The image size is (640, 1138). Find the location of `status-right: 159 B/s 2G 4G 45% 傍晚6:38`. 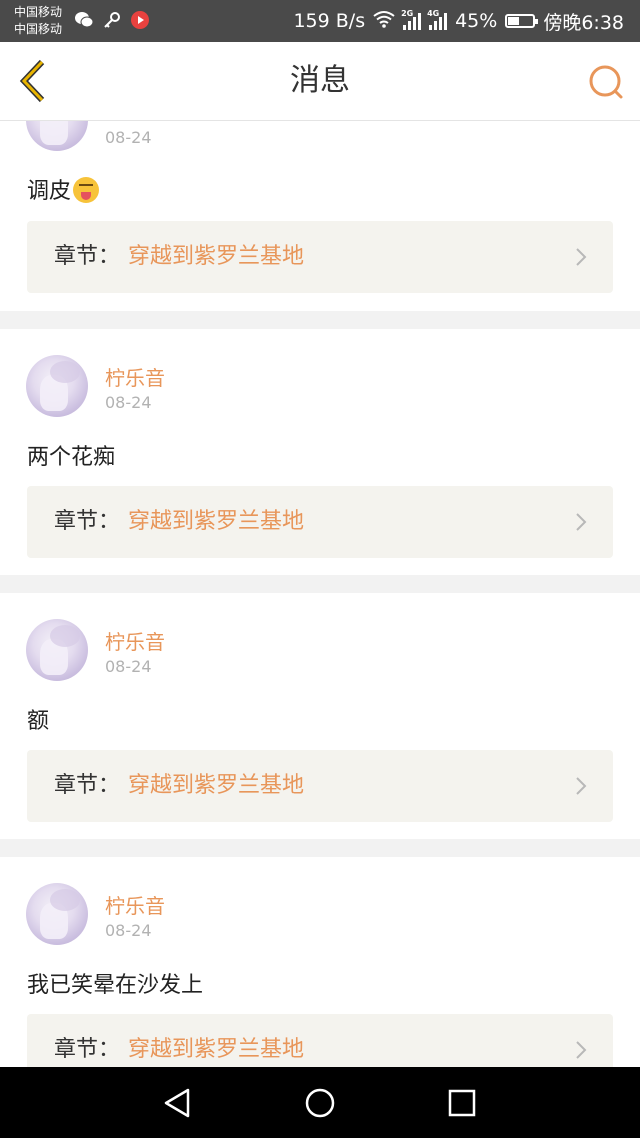

status-right: 159 B/s 2G 4G 45% 傍晚6:38 is located at coordinates (458, 21).